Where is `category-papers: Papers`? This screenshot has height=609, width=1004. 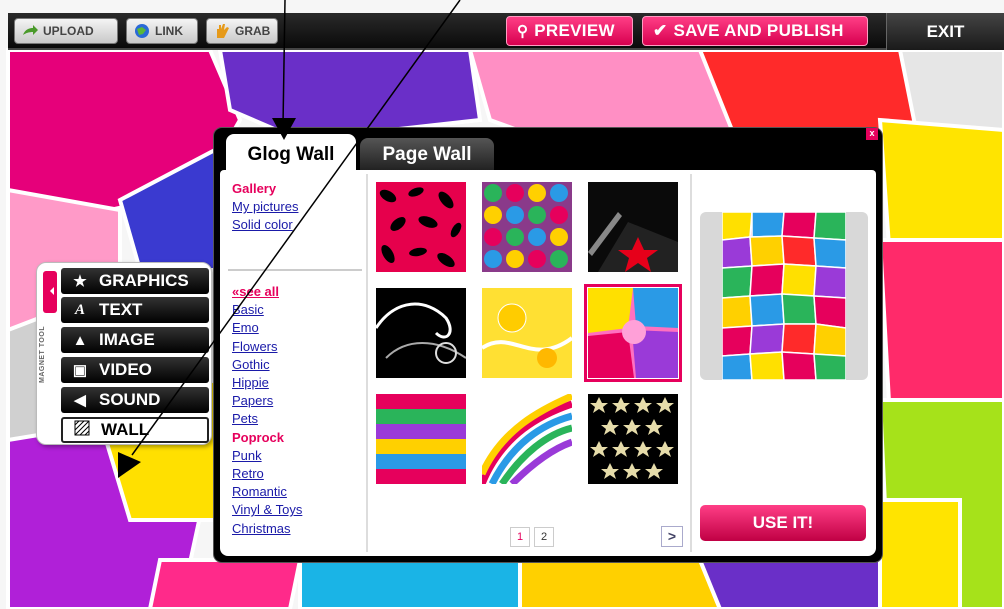
category-papers: Papers is located at coordinates (297, 401).